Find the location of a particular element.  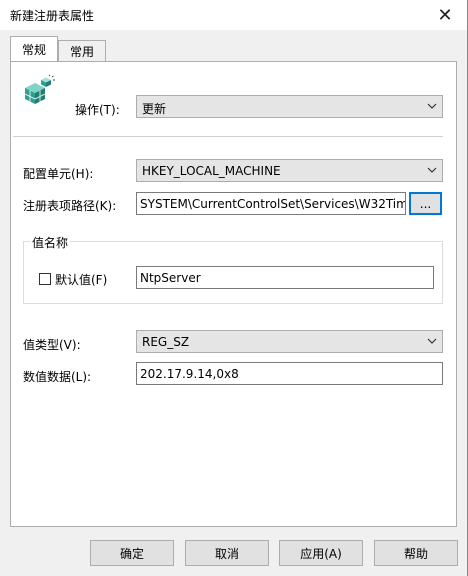

tab-general-label: 常规 is located at coordinates (33, 49).